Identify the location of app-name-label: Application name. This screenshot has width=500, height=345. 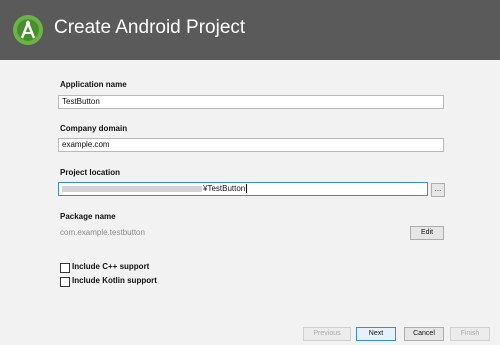
(93, 84).